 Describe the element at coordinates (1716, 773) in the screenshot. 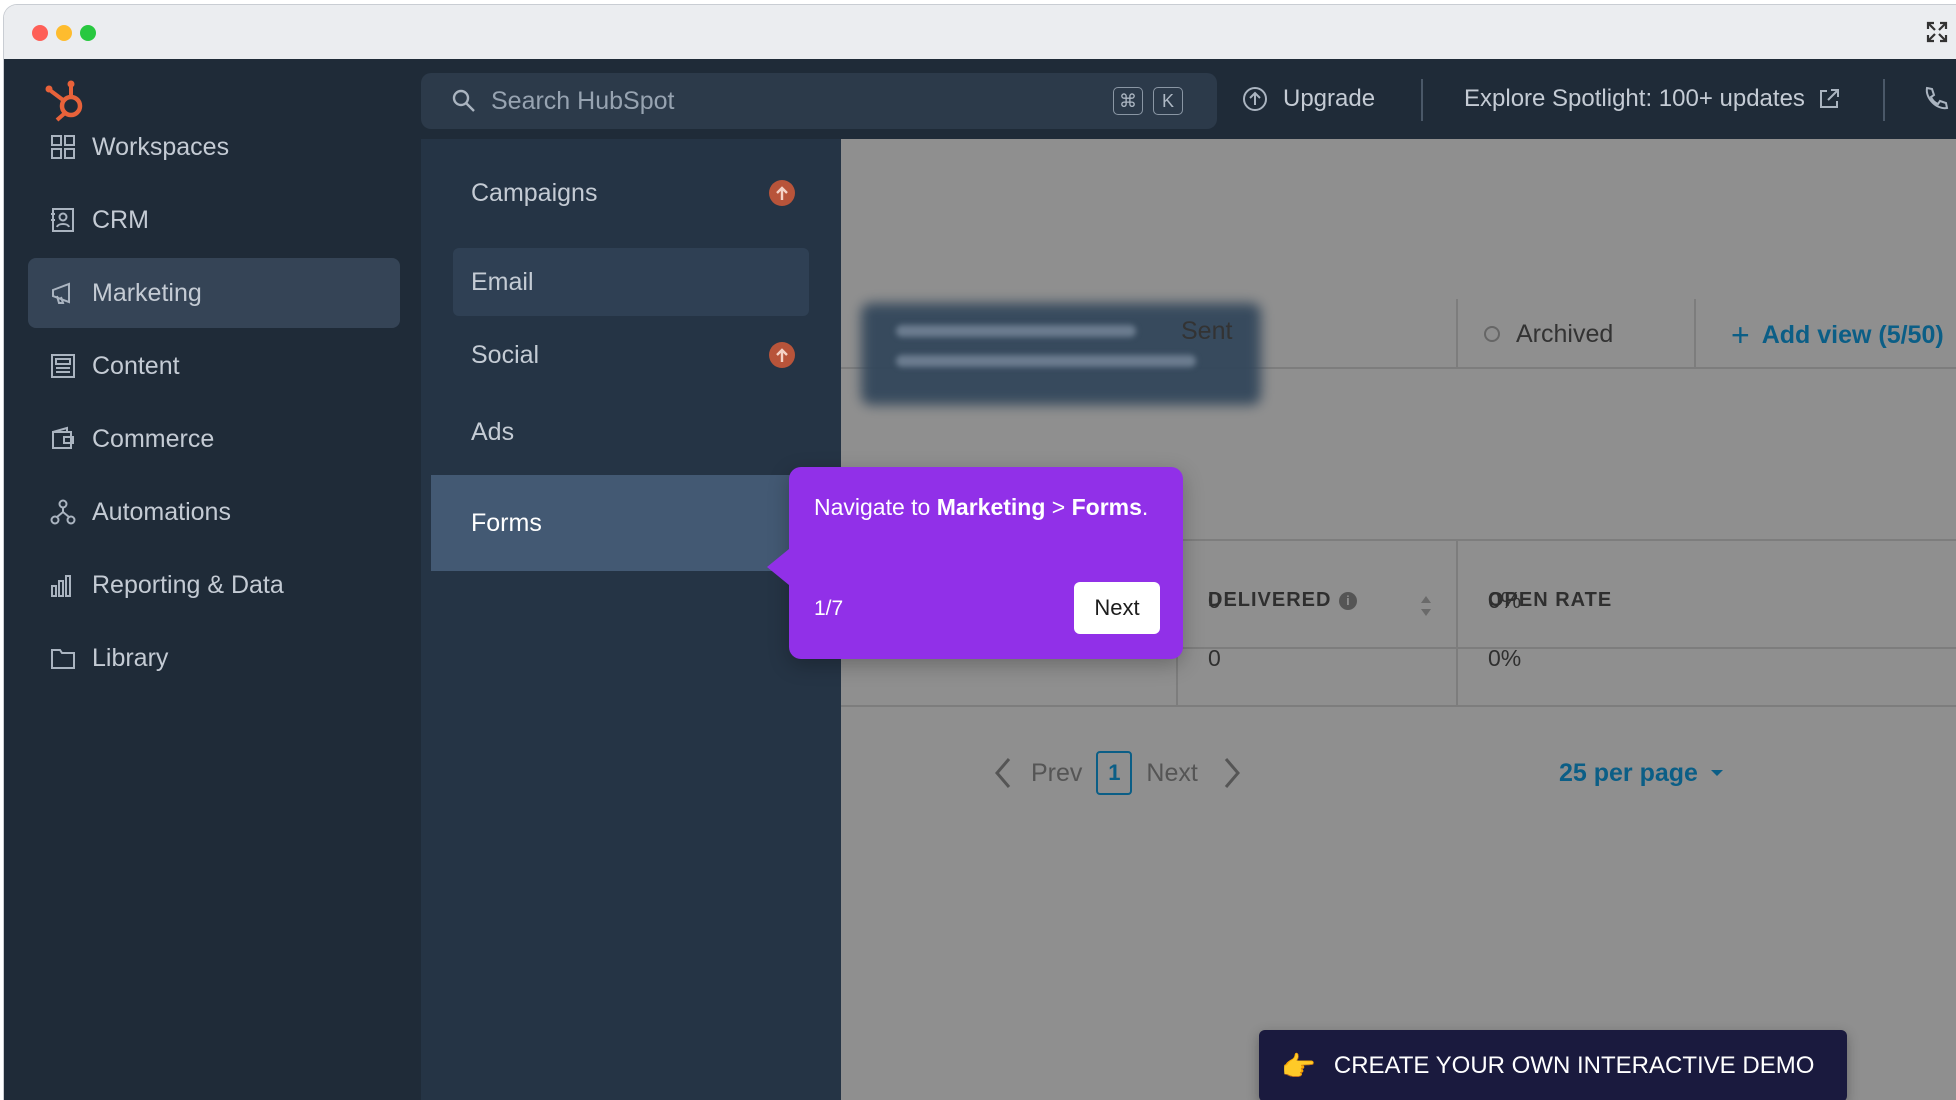

I see `caret-down-icon` at that location.